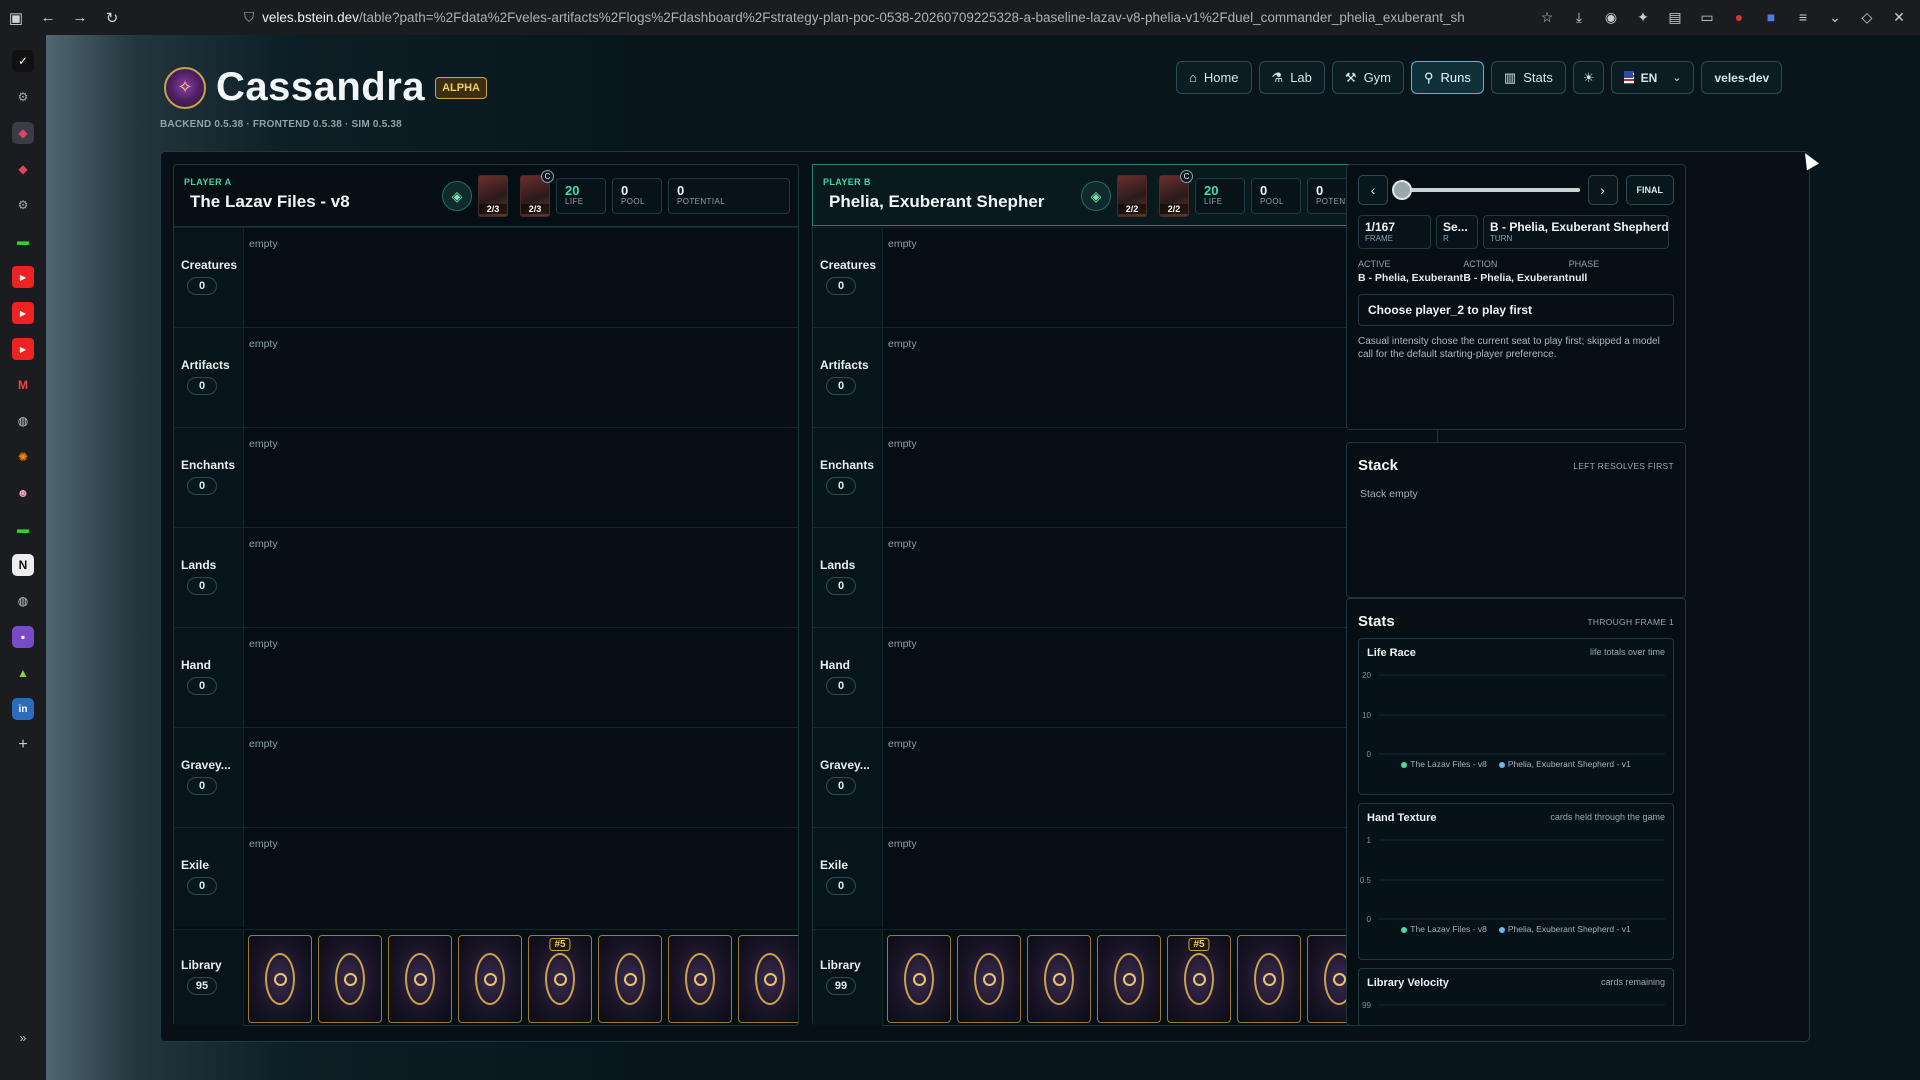 The width and height of the screenshot is (1920, 1080). Describe the element at coordinates (1602, 190) in the screenshot. I see `next-frame-button: ›` at that location.